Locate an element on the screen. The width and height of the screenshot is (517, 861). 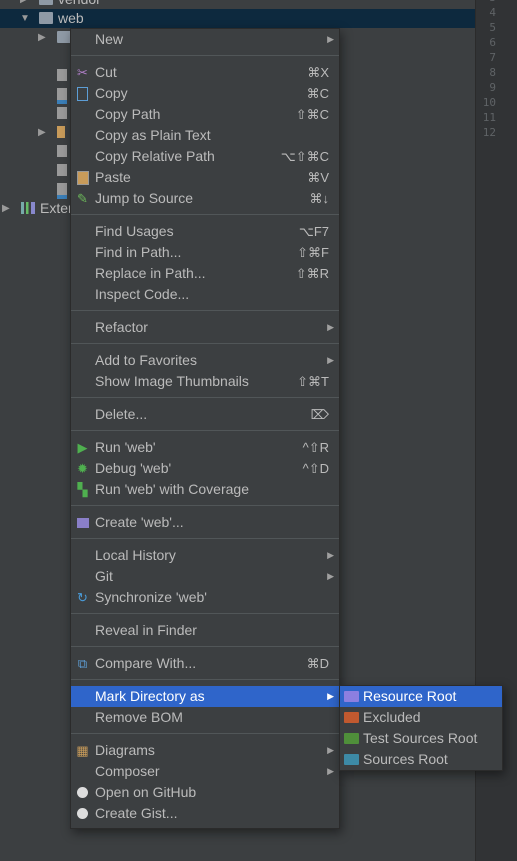
line-number: 9 is located at coordinates (492, 87).